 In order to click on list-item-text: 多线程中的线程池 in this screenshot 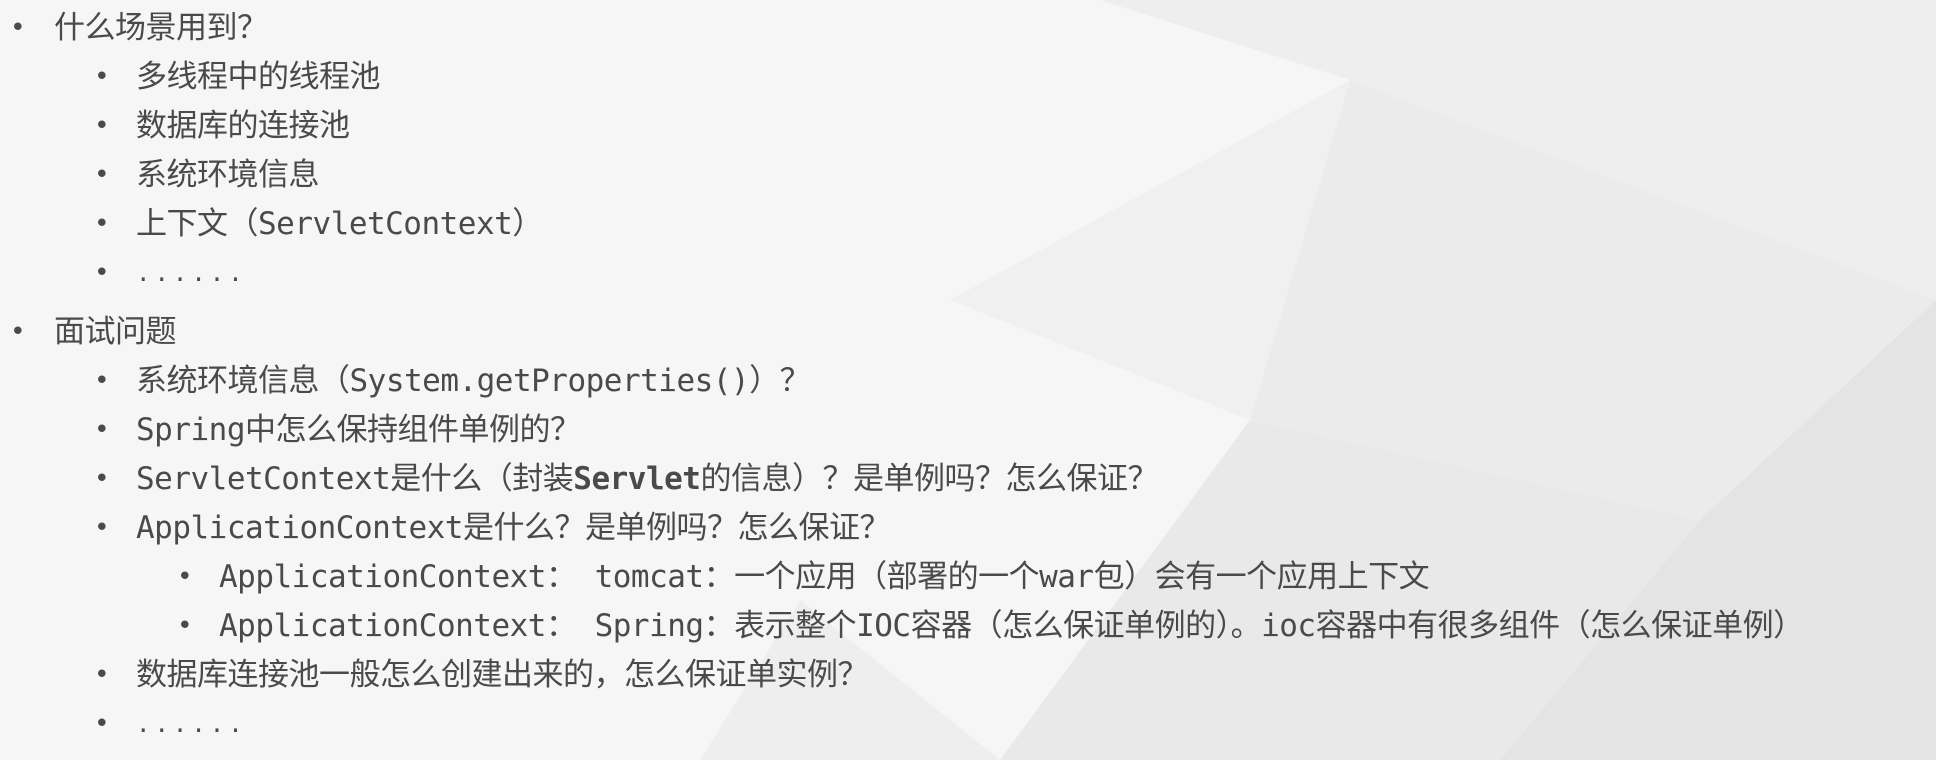, I will do `click(258, 77)`.